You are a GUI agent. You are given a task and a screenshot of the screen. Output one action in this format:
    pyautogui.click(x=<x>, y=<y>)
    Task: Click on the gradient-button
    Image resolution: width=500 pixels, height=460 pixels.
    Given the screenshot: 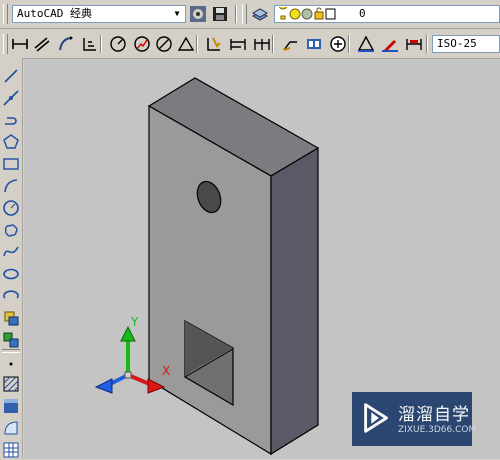 What is the action you would take?
    pyautogui.click(x=11, y=406)
    